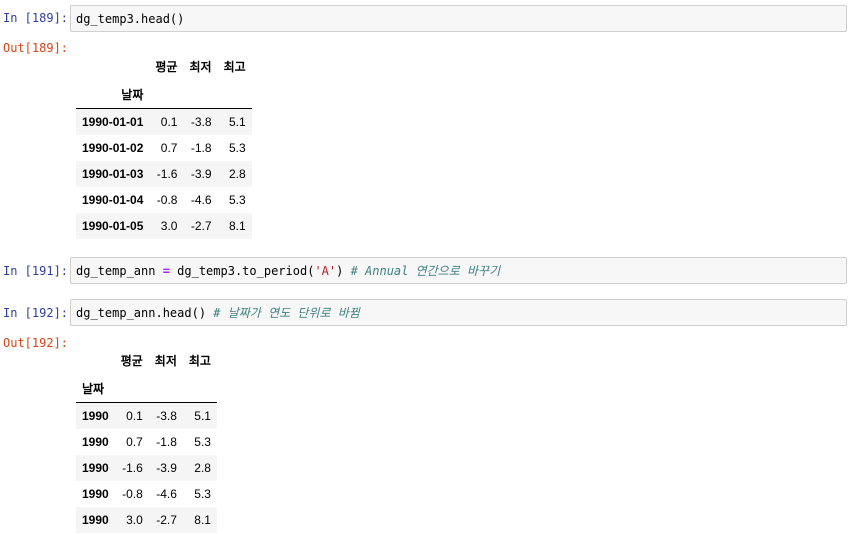 The width and height of the screenshot is (853, 534). I want to click on table-row: 1990 -0.8 -4.6 5.3, so click(146, 494).